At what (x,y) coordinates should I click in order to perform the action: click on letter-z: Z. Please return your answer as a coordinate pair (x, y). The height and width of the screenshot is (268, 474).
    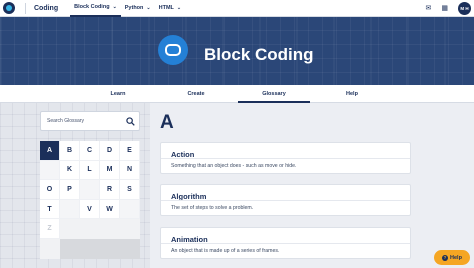
    Looking at the image, I should click on (50, 229).